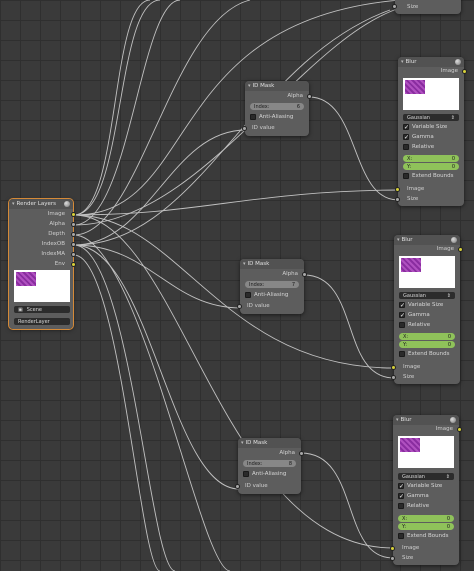  Describe the element at coordinates (73, 214) in the screenshot. I see `output-image-socket` at that location.